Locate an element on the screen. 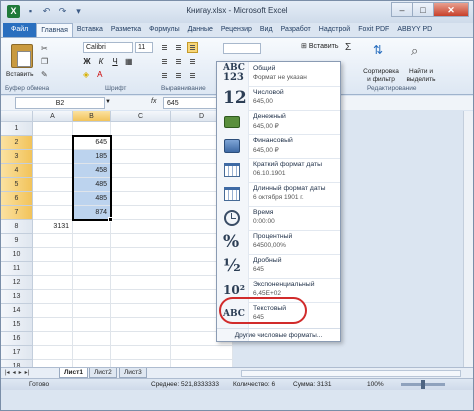 The height and width of the screenshot is (411, 474). cell-a6 is located at coordinates (53, 199).